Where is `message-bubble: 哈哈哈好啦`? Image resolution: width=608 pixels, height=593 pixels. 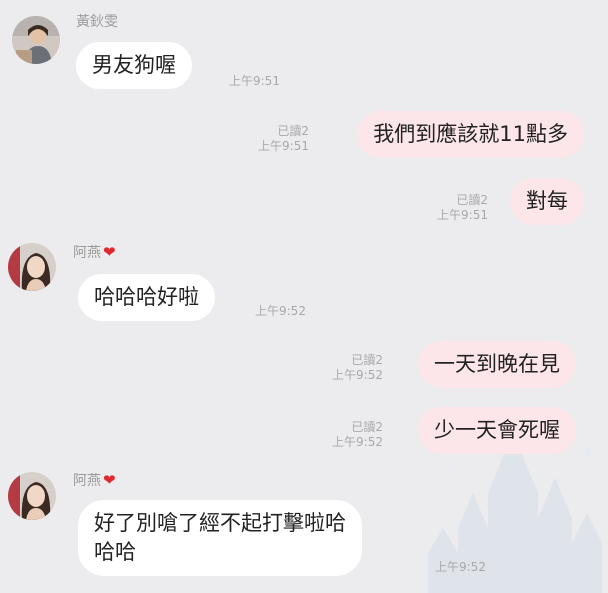 message-bubble: 哈哈哈好啦 is located at coordinates (146, 297).